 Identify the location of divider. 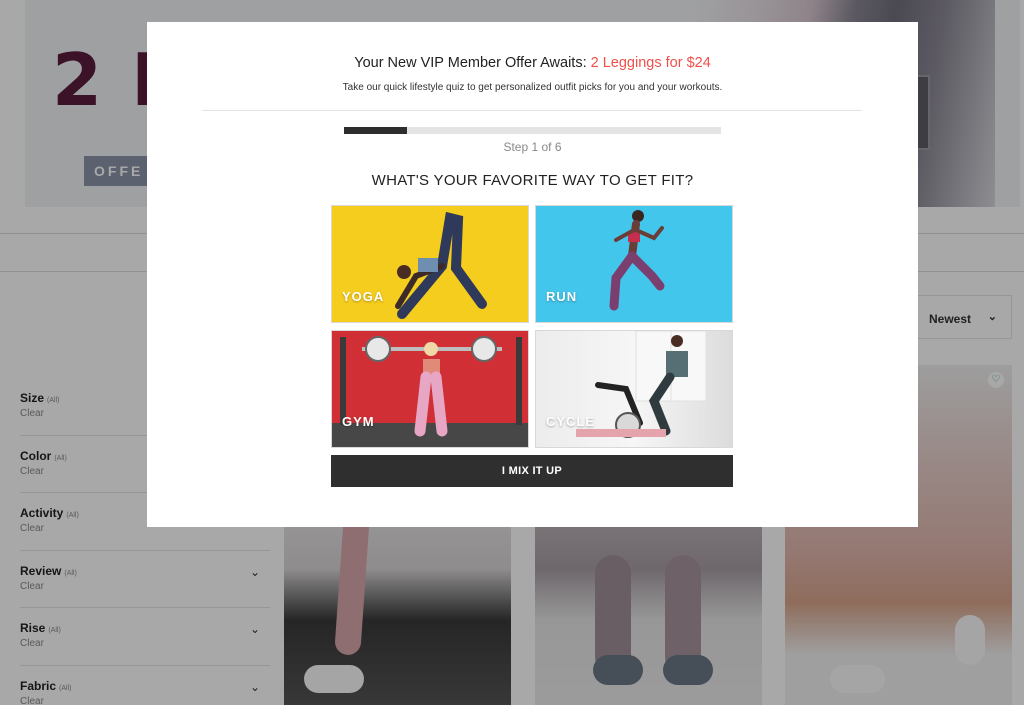
(532, 110).